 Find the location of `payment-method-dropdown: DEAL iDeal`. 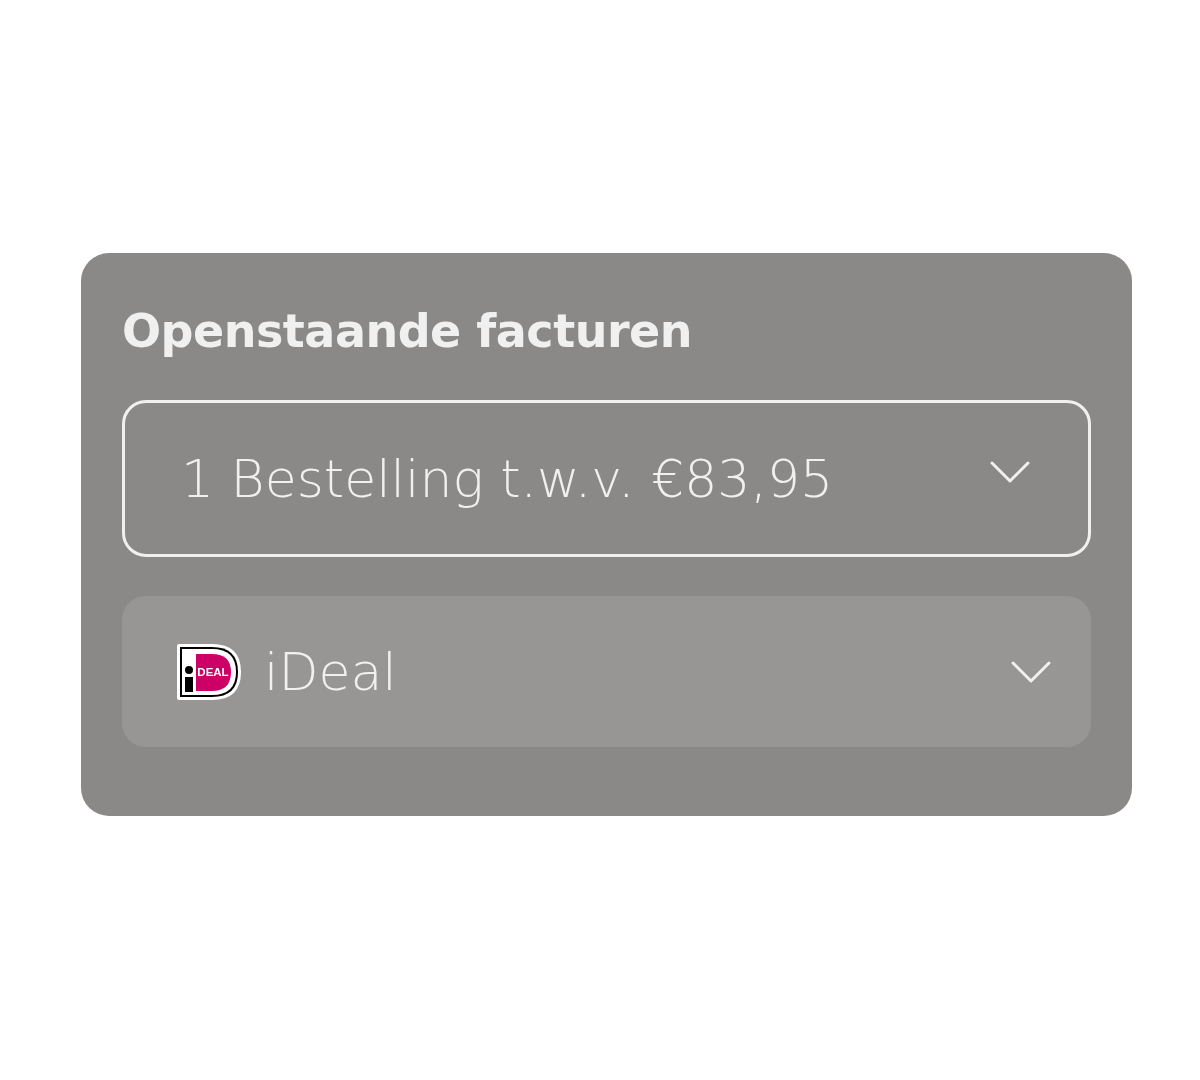

payment-method-dropdown: DEAL iDeal is located at coordinates (606, 671).